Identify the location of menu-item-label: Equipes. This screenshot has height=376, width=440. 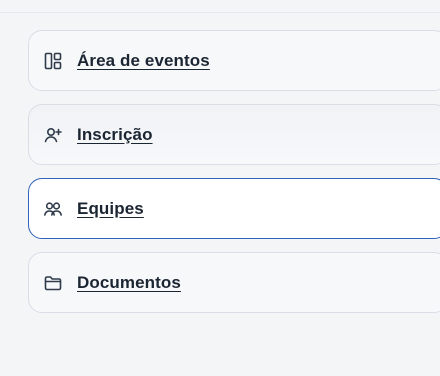
(110, 208).